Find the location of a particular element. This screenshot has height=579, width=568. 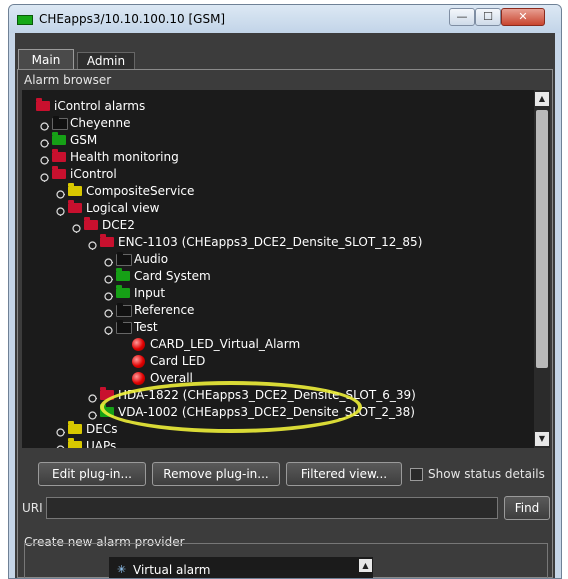

highlight-annotation-ellipse is located at coordinates (231, 407).